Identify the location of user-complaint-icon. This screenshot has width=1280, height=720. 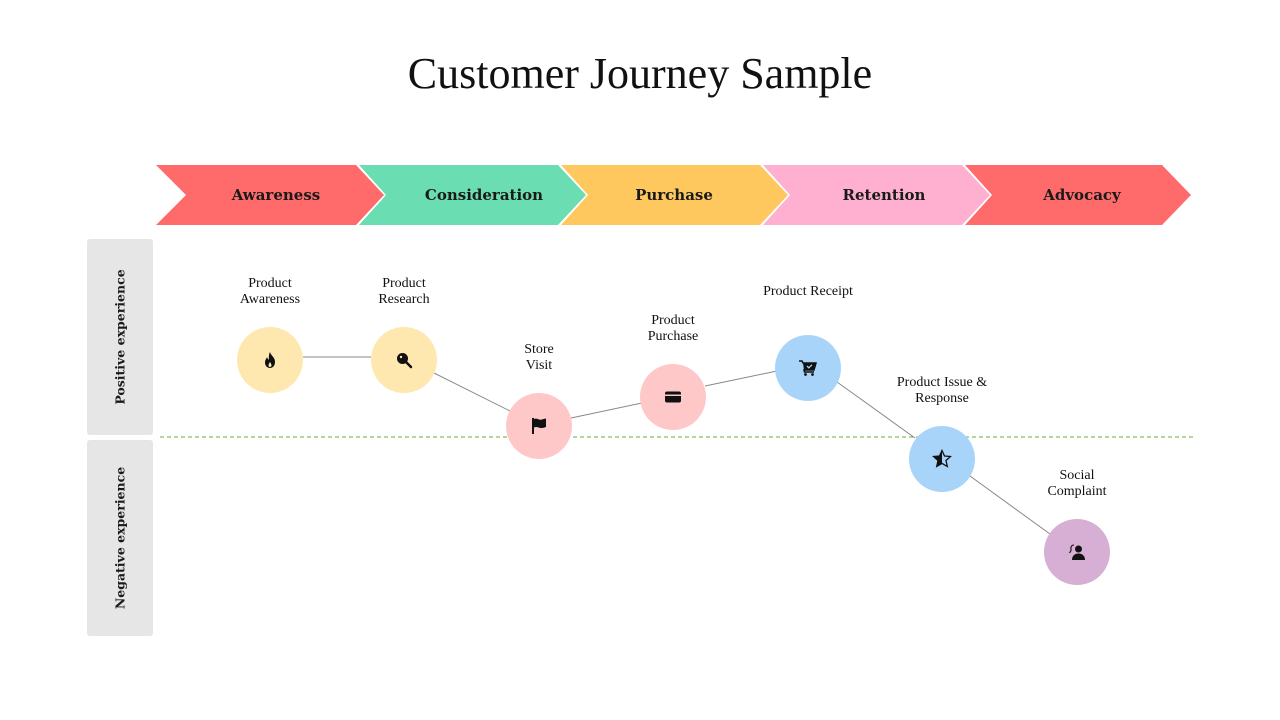
(1077, 552).